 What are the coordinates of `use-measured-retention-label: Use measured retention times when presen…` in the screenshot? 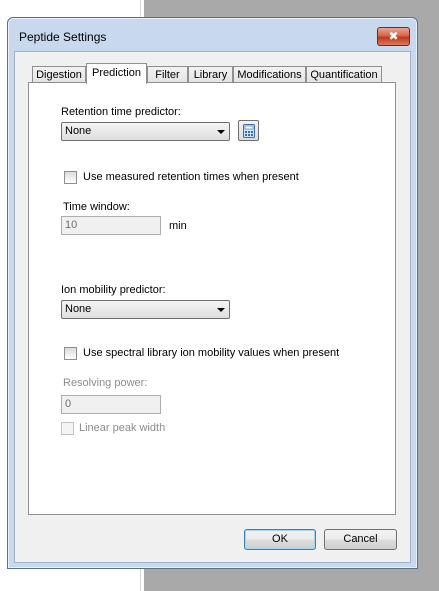 It's located at (191, 177).